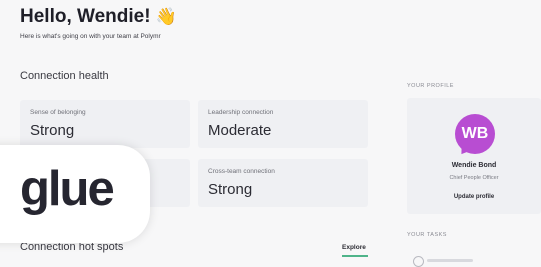 This screenshot has width=541, height=267. Describe the element at coordinates (355, 256) in the screenshot. I see `explore-underline` at that location.